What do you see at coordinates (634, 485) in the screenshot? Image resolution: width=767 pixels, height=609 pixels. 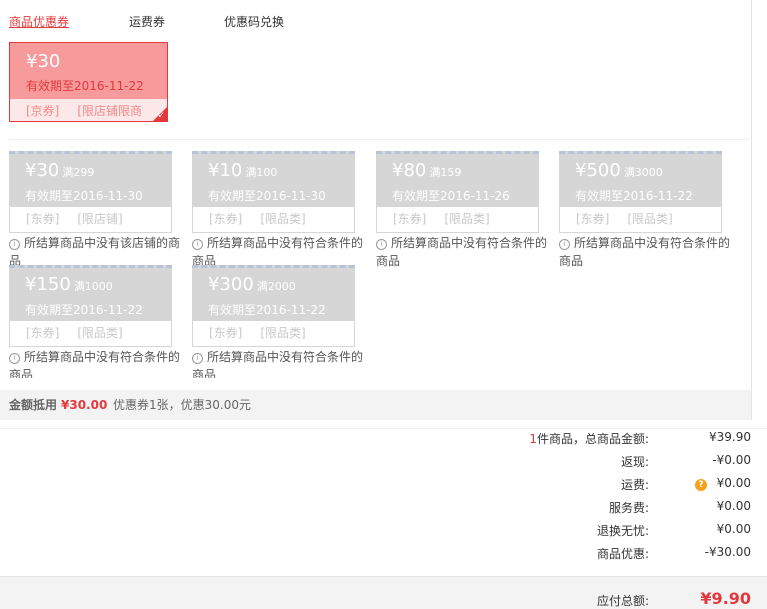 I see `fee-label: 运费:` at bounding box center [634, 485].